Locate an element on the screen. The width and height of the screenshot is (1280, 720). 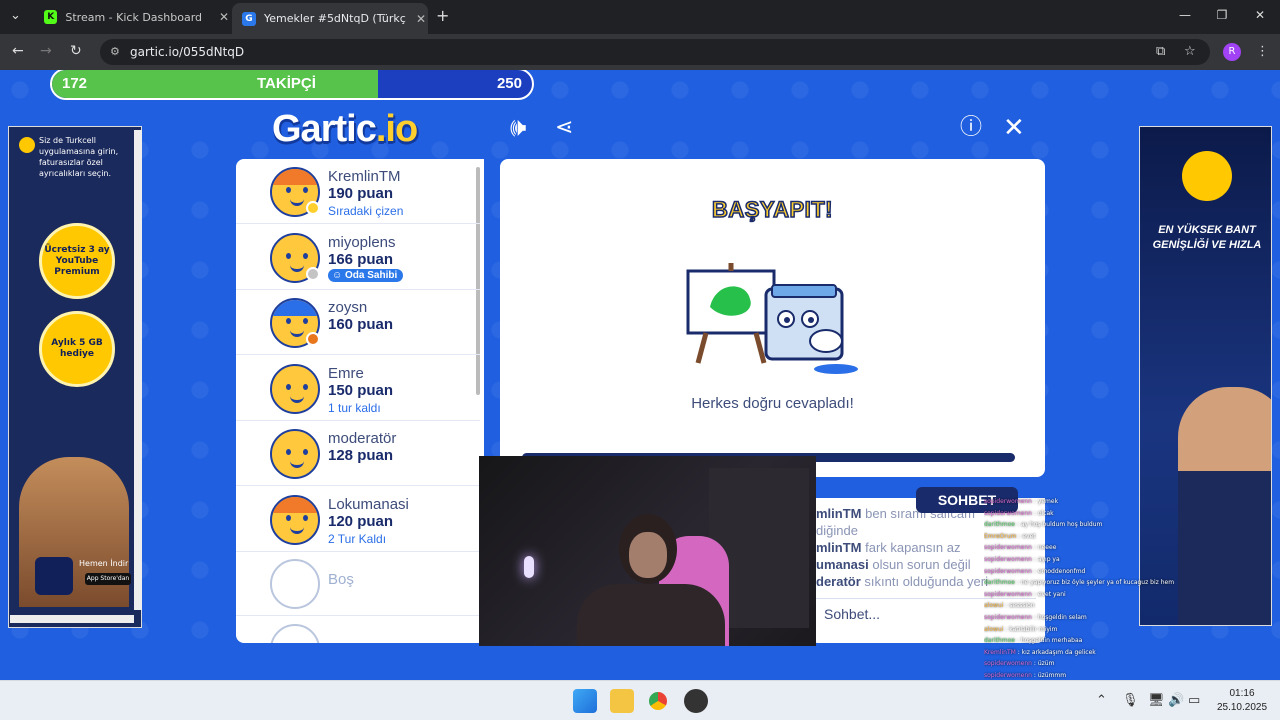
gartic-logo: Gartic.io is located at coordinates (345, 129).